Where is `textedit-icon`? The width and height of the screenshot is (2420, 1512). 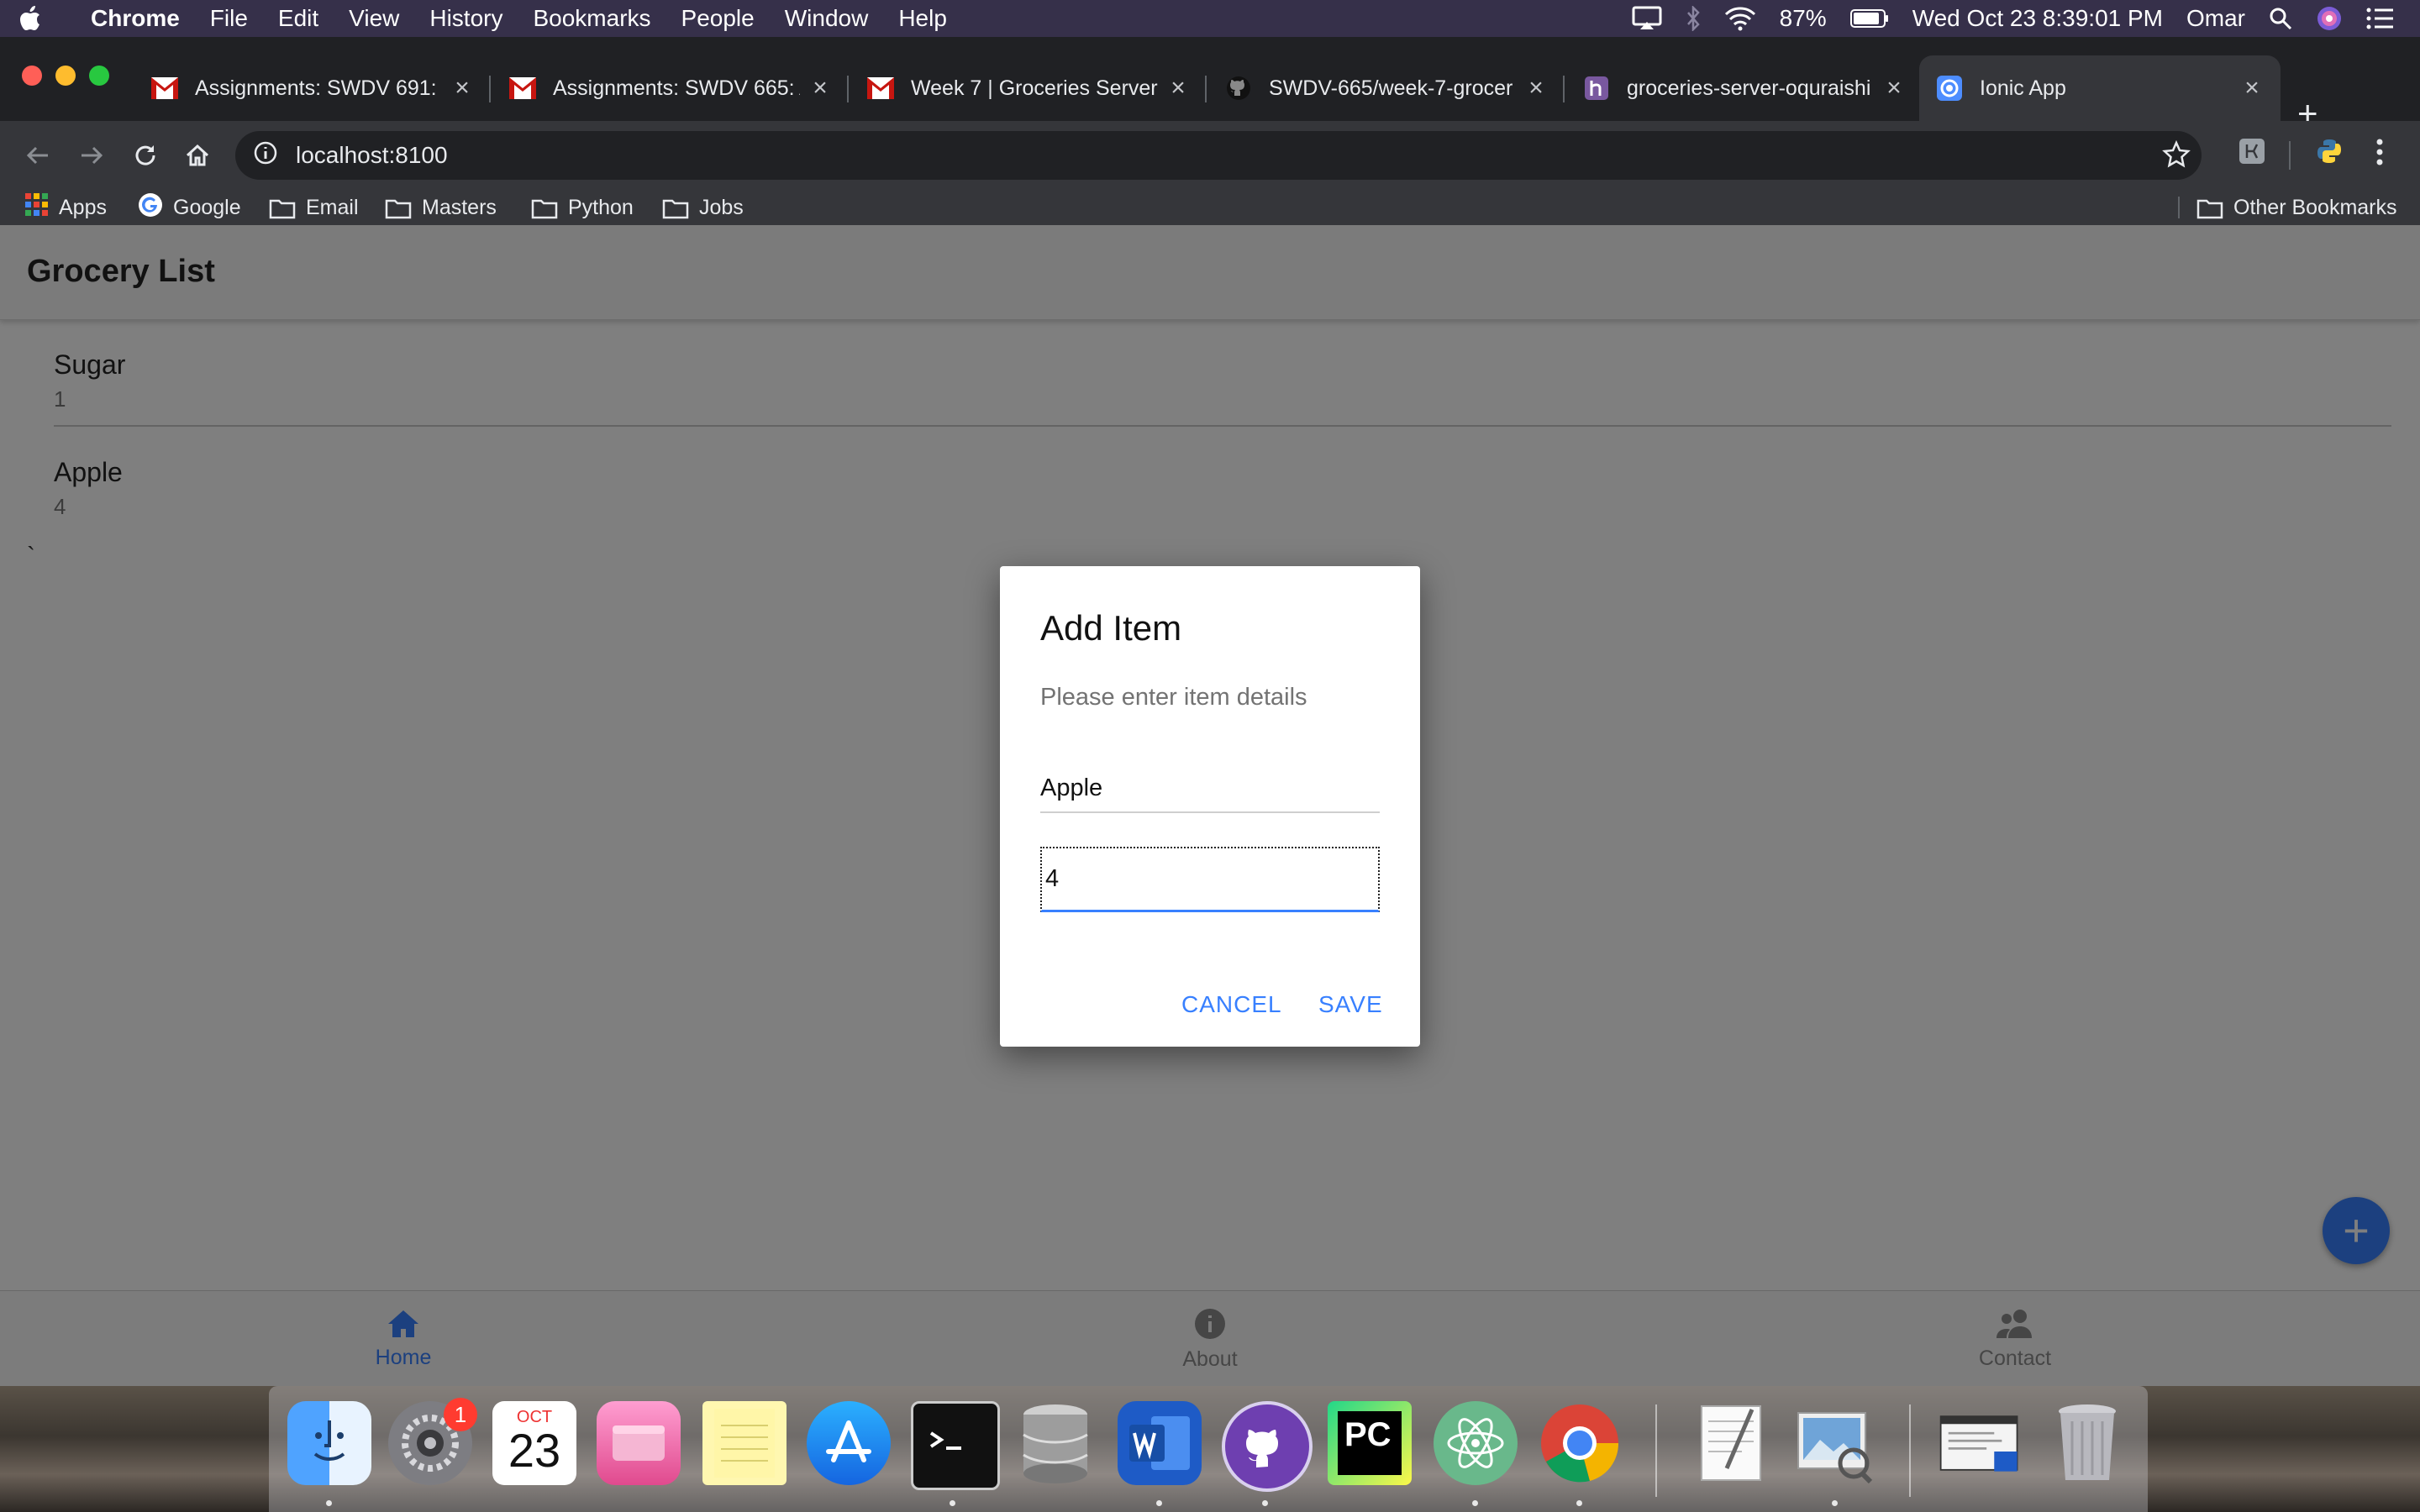 textedit-icon is located at coordinates (1731, 1443).